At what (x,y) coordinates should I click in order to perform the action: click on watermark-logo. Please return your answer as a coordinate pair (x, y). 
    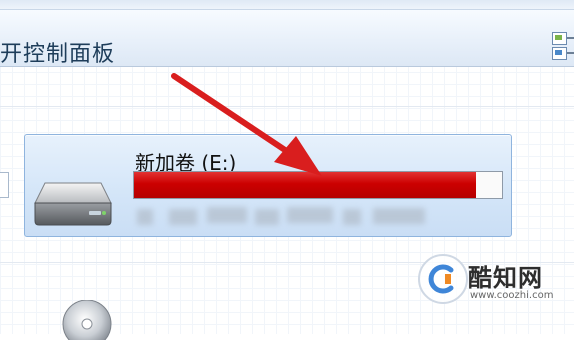
    Looking at the image, I should click on (443, 279).